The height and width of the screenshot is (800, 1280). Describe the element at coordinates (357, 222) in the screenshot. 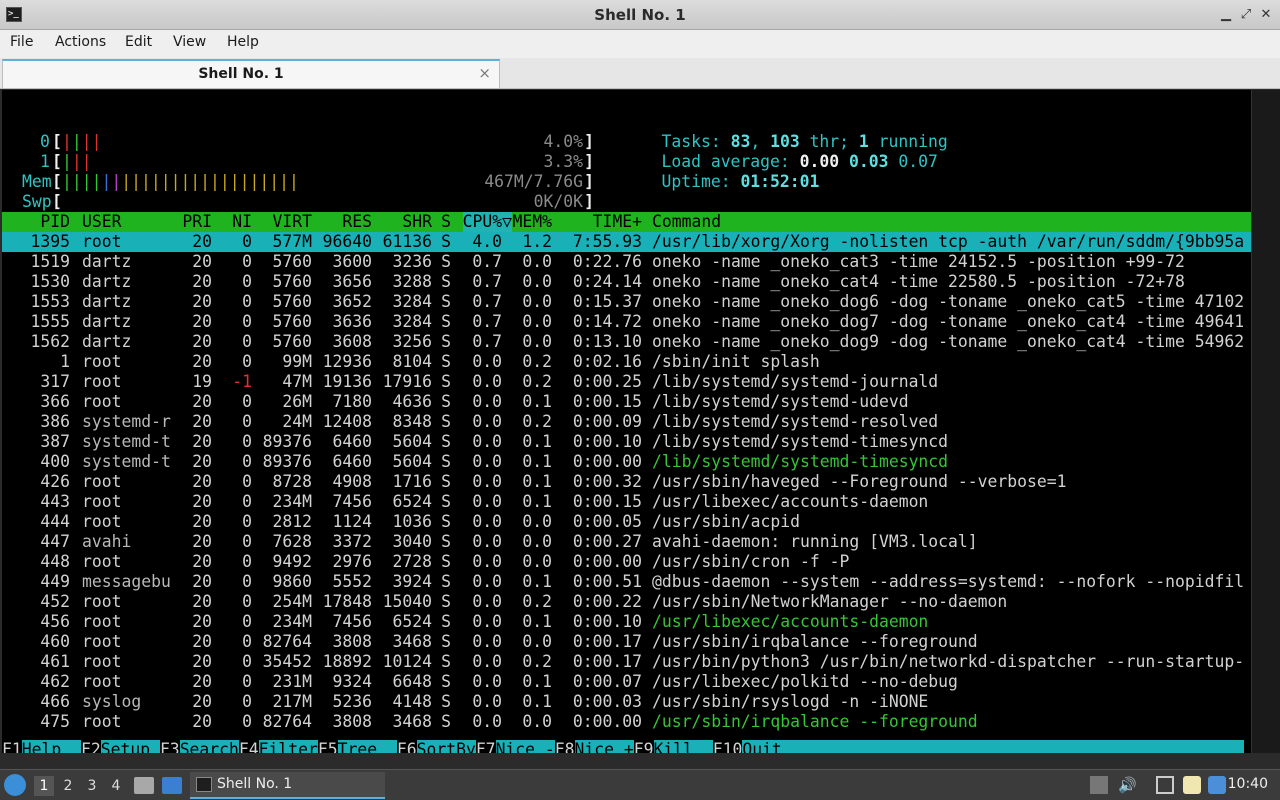

I see `column-header-res: RES` at that location.